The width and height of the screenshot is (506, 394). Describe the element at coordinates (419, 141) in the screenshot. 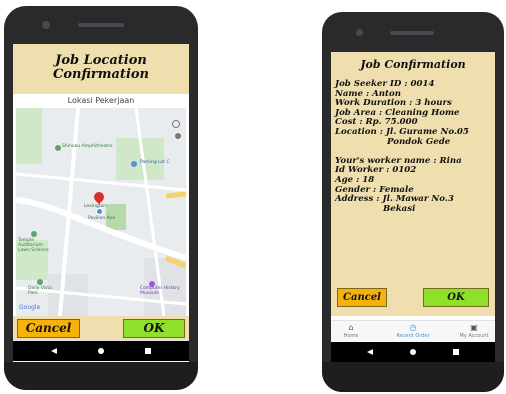

I see `job-location-cont: Pondok Gede` at that location.